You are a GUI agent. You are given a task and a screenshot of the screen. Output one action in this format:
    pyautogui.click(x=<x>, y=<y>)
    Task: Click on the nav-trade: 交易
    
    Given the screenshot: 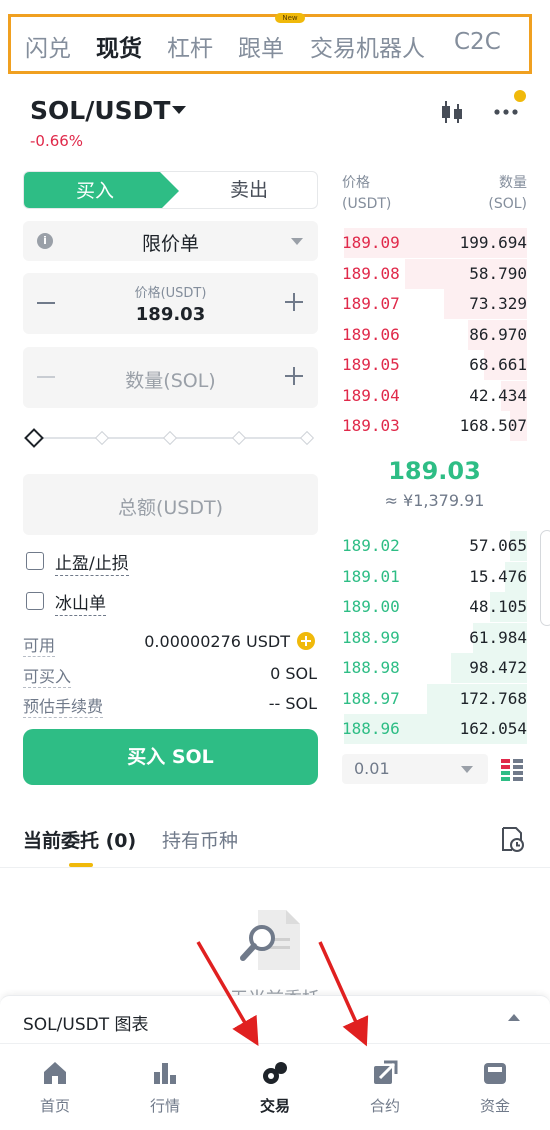 What is the action you would take?
    pyautogui.click(x=275, y=1087)
    